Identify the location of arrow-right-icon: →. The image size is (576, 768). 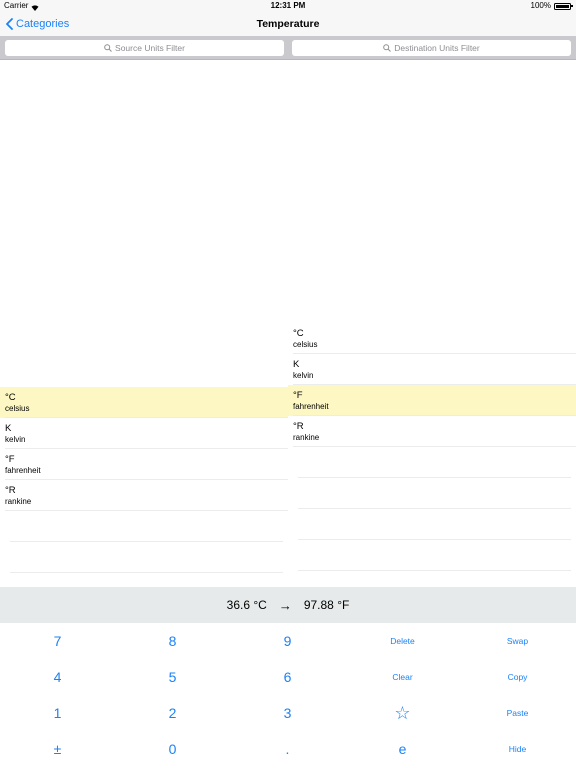
(285, 605).